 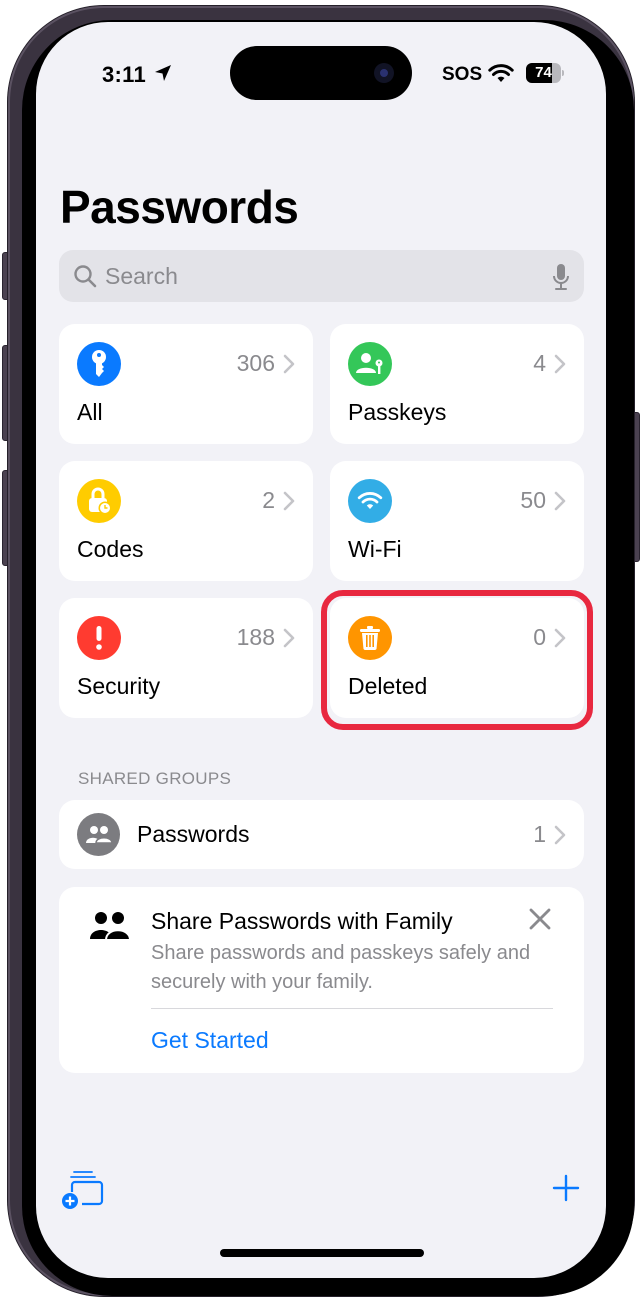 I want to click on key-icon, so click(x=99, y=364).